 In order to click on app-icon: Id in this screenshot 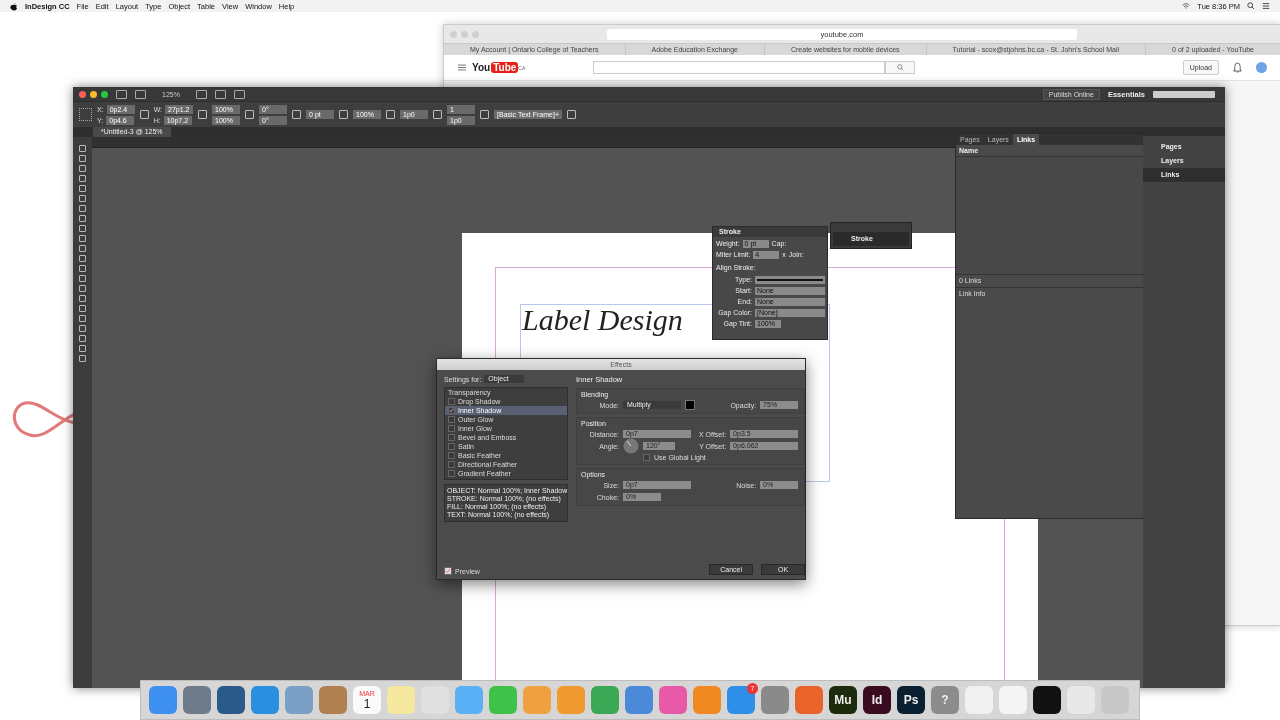, I will do `click(877, 700)`.